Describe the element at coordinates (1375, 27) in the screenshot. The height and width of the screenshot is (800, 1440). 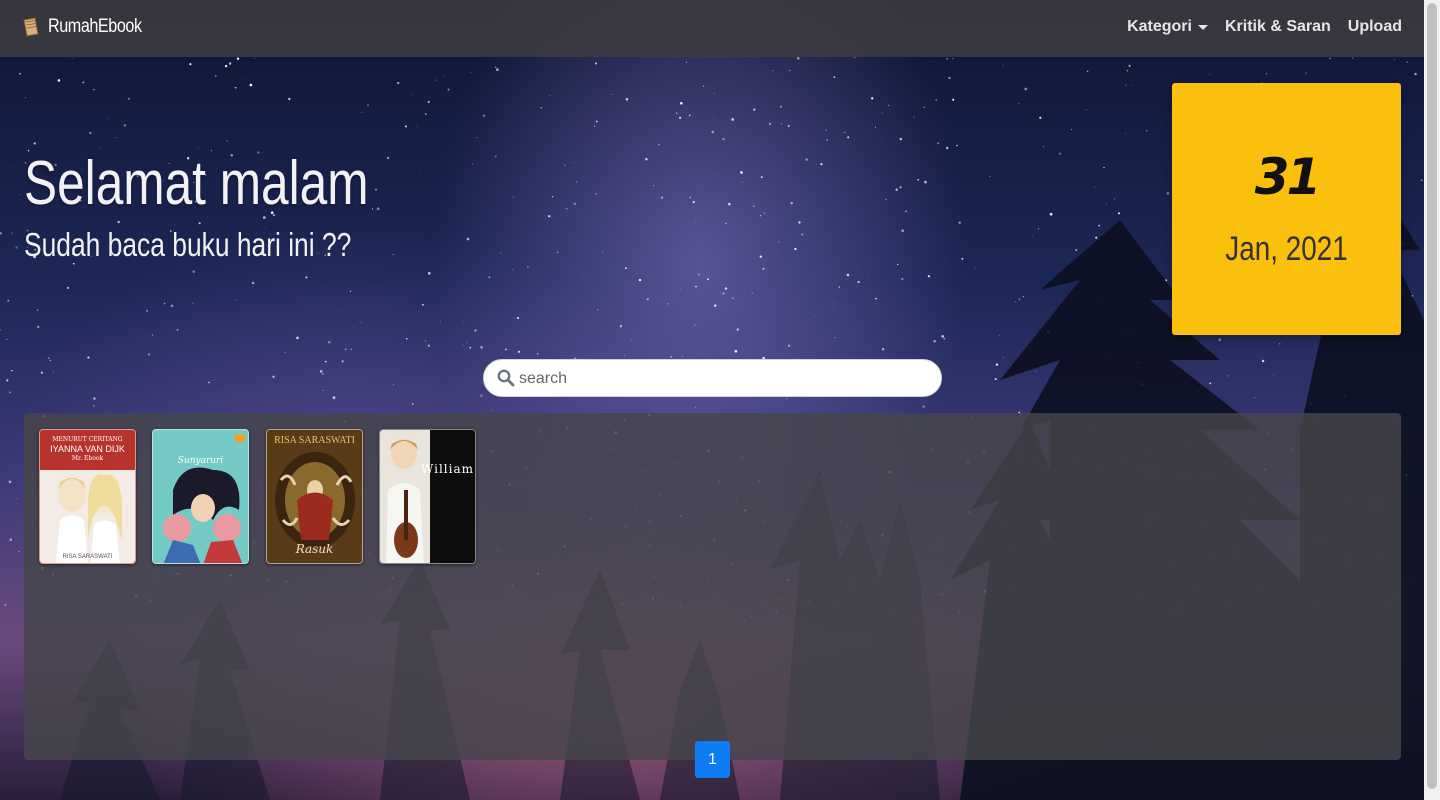
I see `nav-upload: Upload` at that location.